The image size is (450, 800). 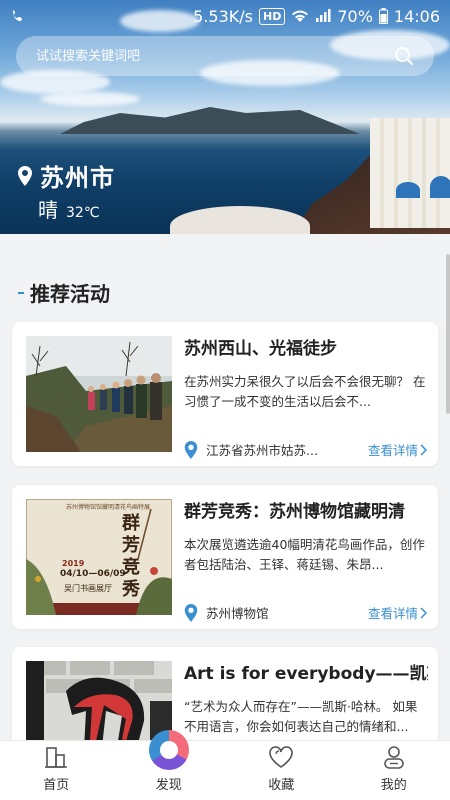 I want to click on hiking-photo, so click(x=99, y=394).